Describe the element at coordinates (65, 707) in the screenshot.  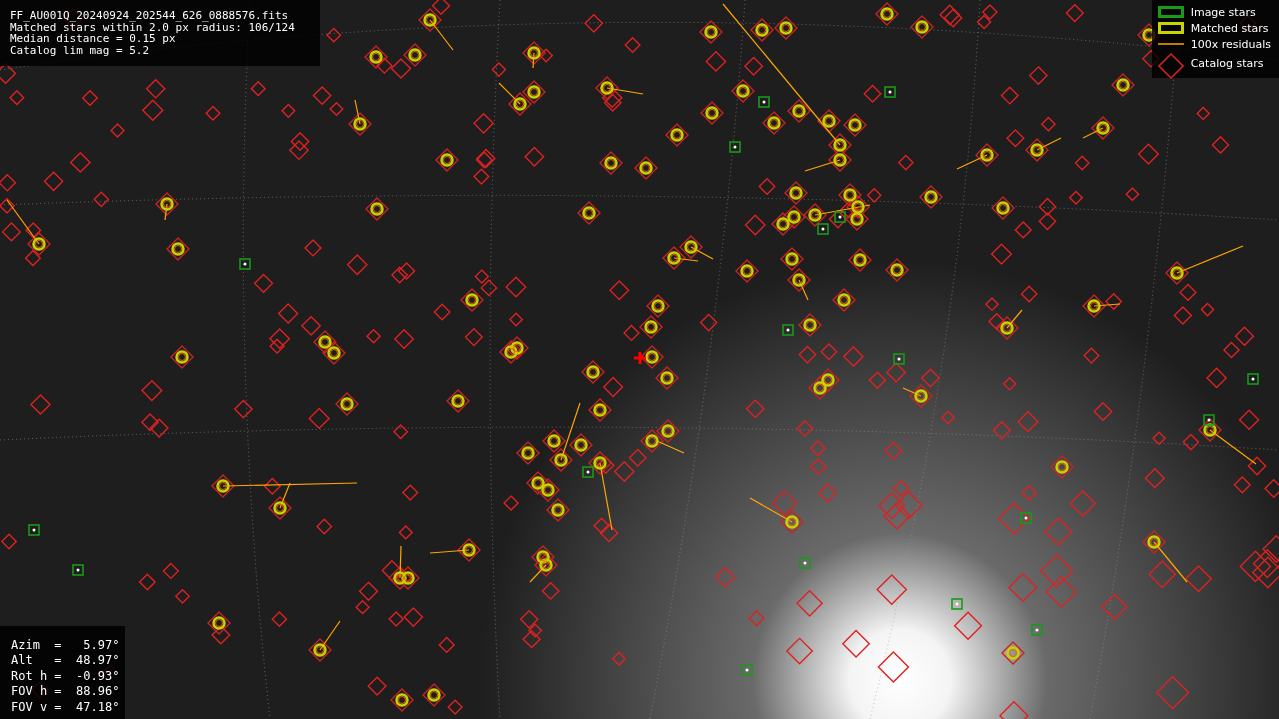
I see `pointing-line: FOV v = 47.18°` at that location.